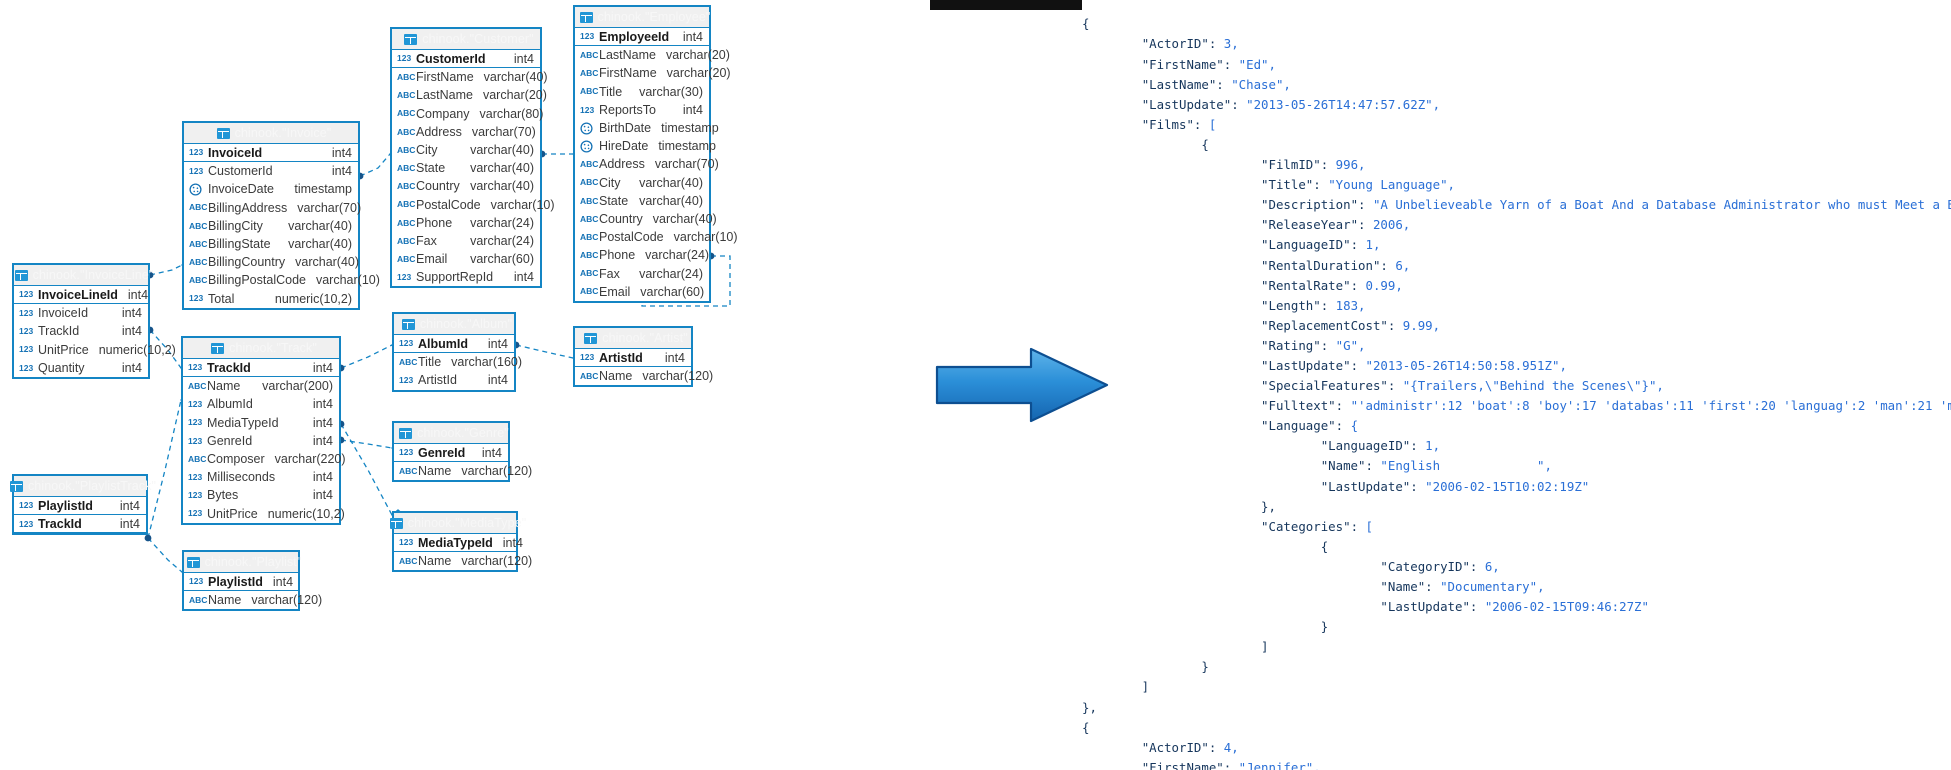 The width and height of the screenshot is (1951, 770). Describe the element at coordinates (451, 433) in the screenshot. I see `entity-header-genre: chinook."Genre"` at that location.